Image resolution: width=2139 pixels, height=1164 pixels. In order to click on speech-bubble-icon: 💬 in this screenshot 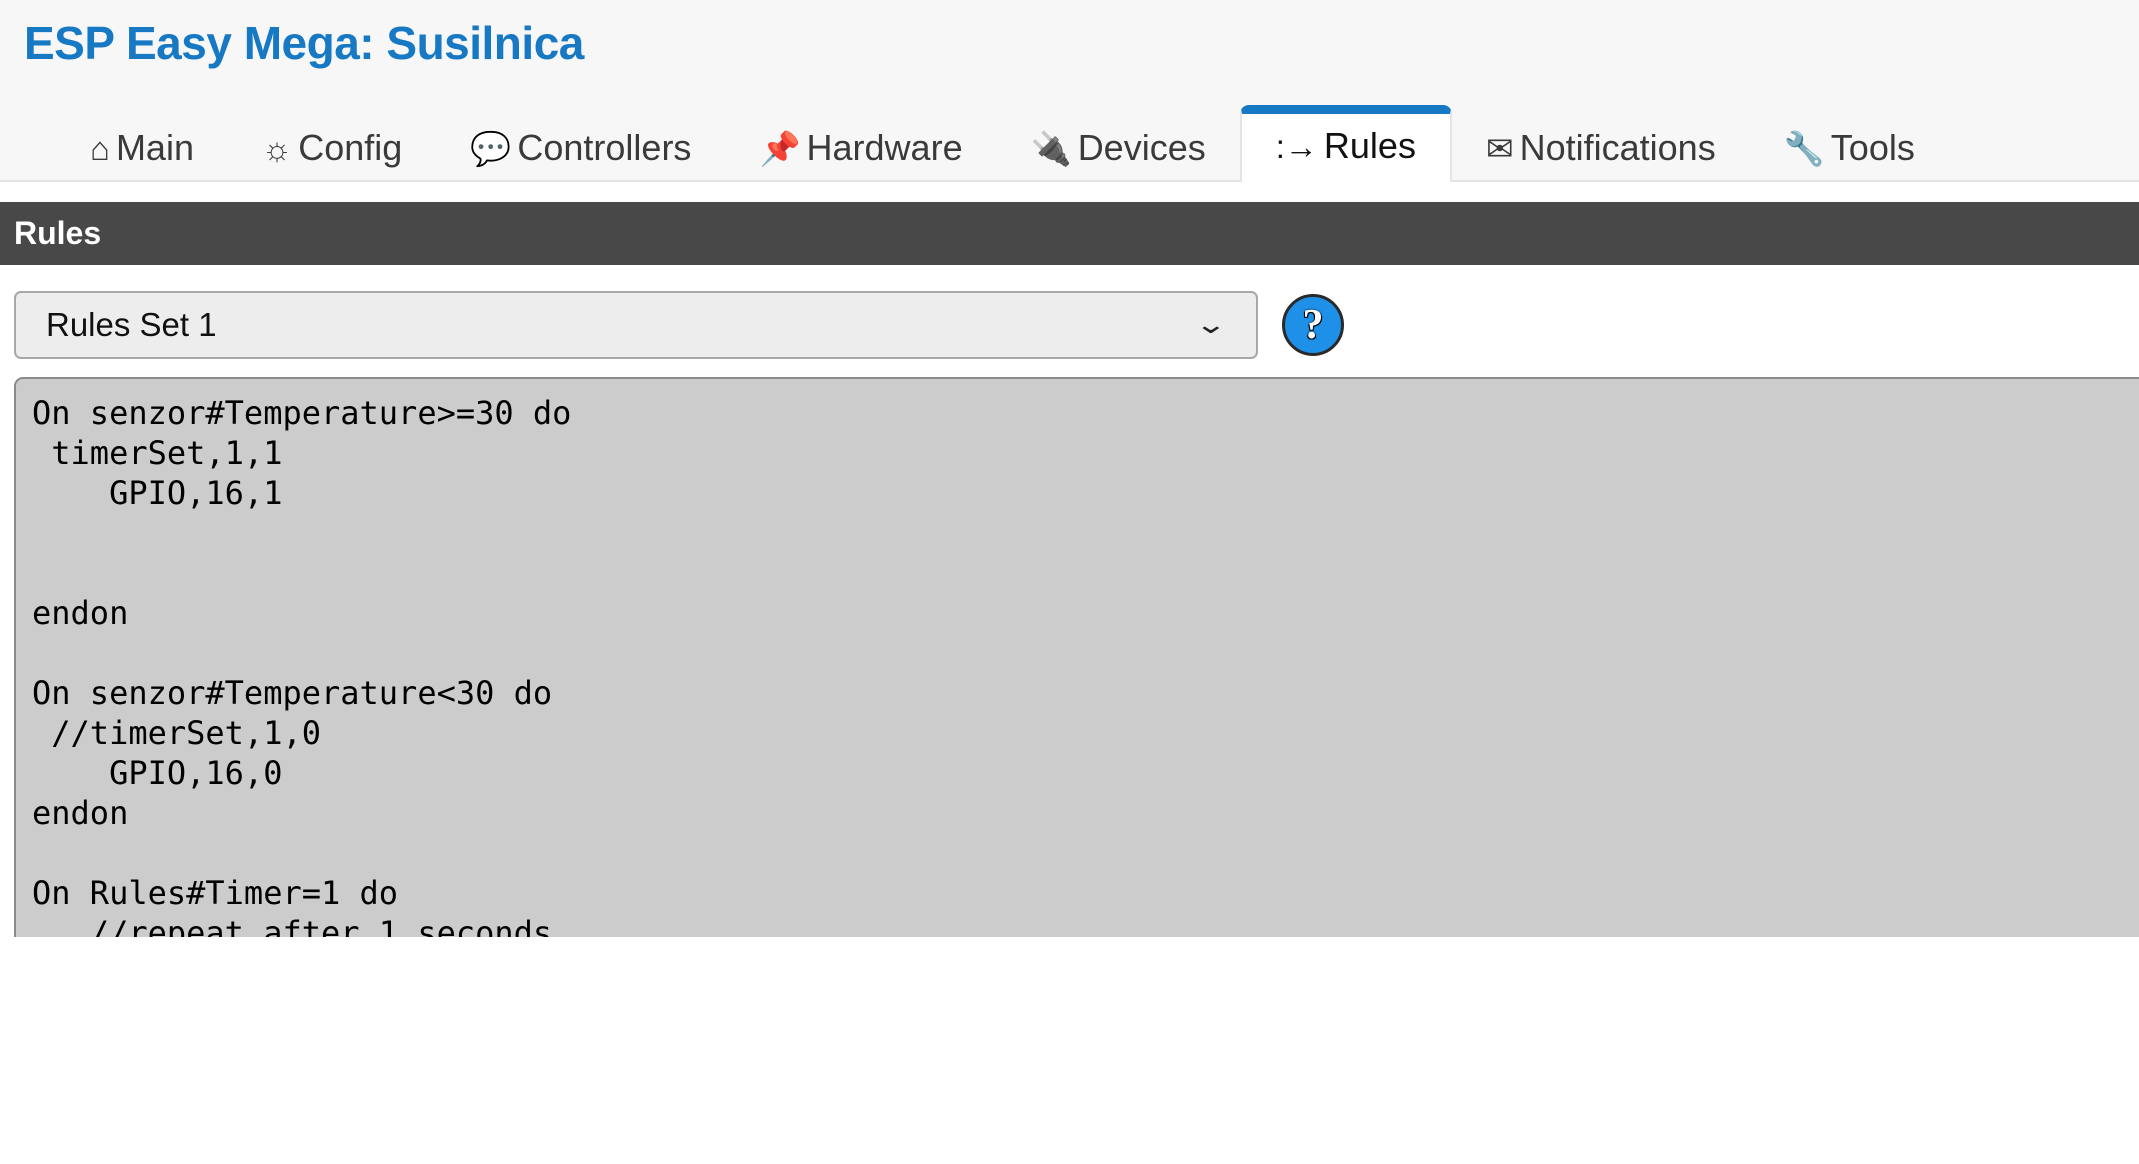, I will do `click(491, 148)`.